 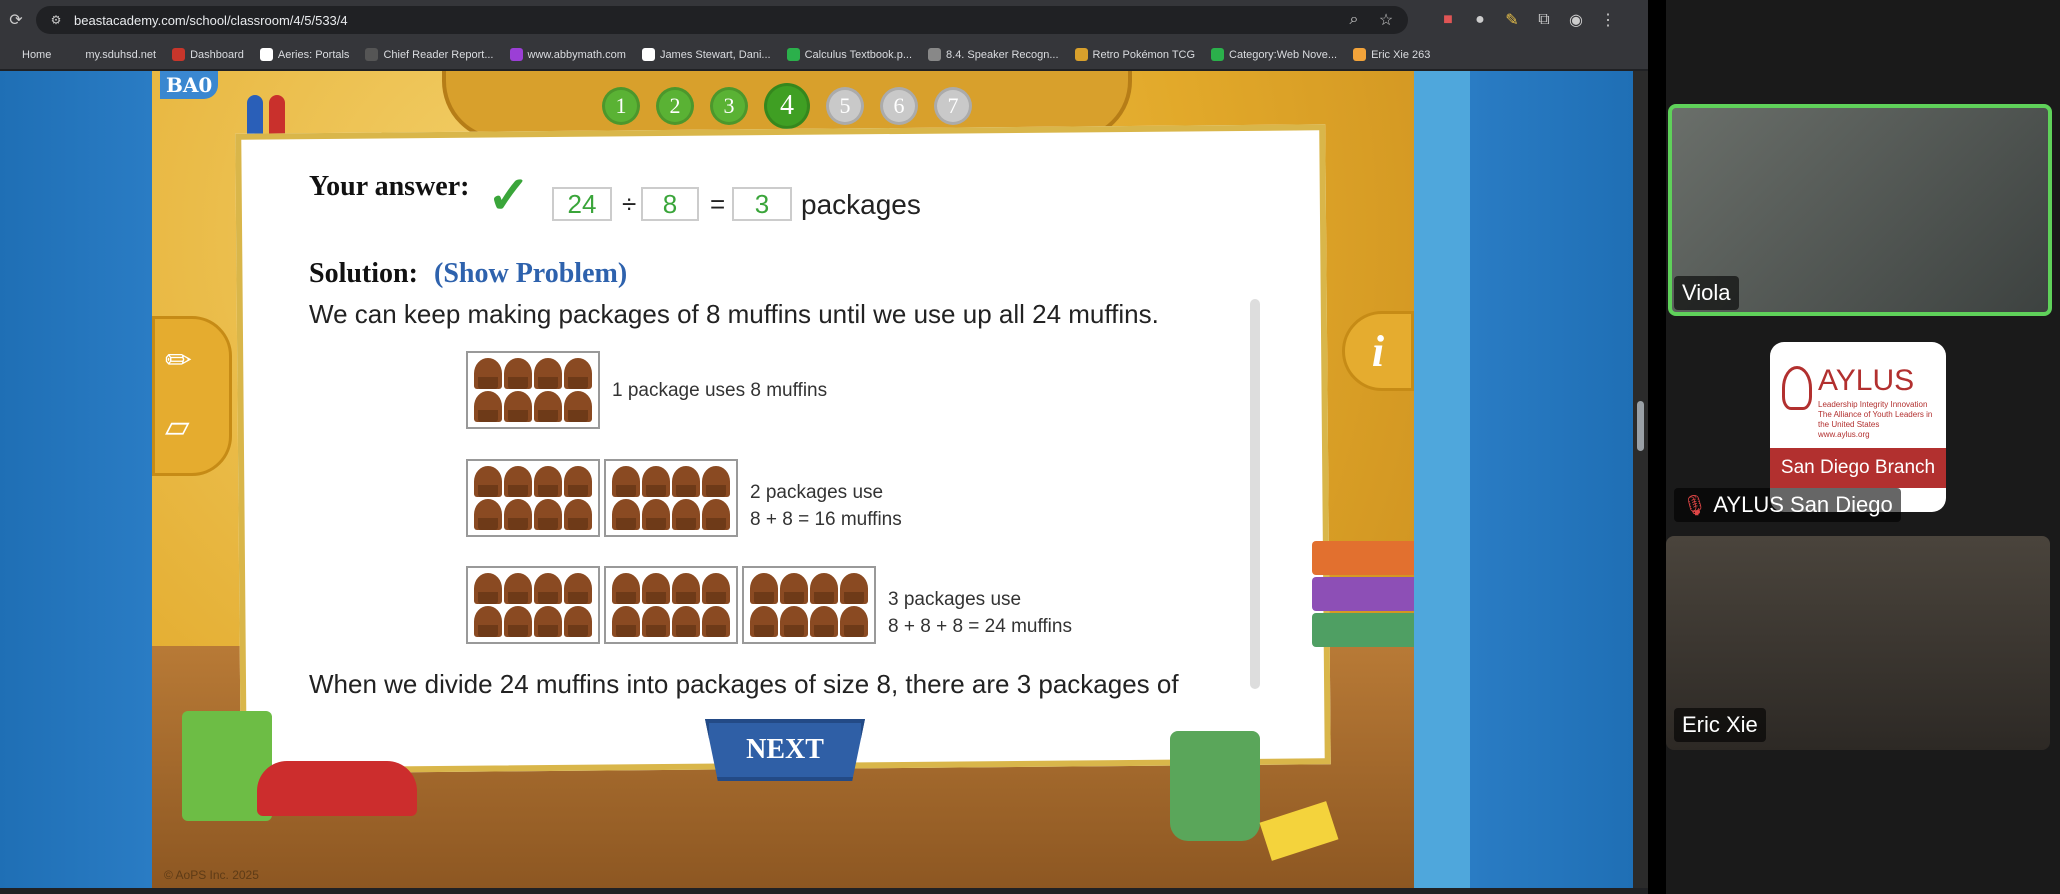 What do you see at coordinates (208, 54) in the screenshot?
I see `bookmark-item: Dashboard` at bounding box center [208, 54].